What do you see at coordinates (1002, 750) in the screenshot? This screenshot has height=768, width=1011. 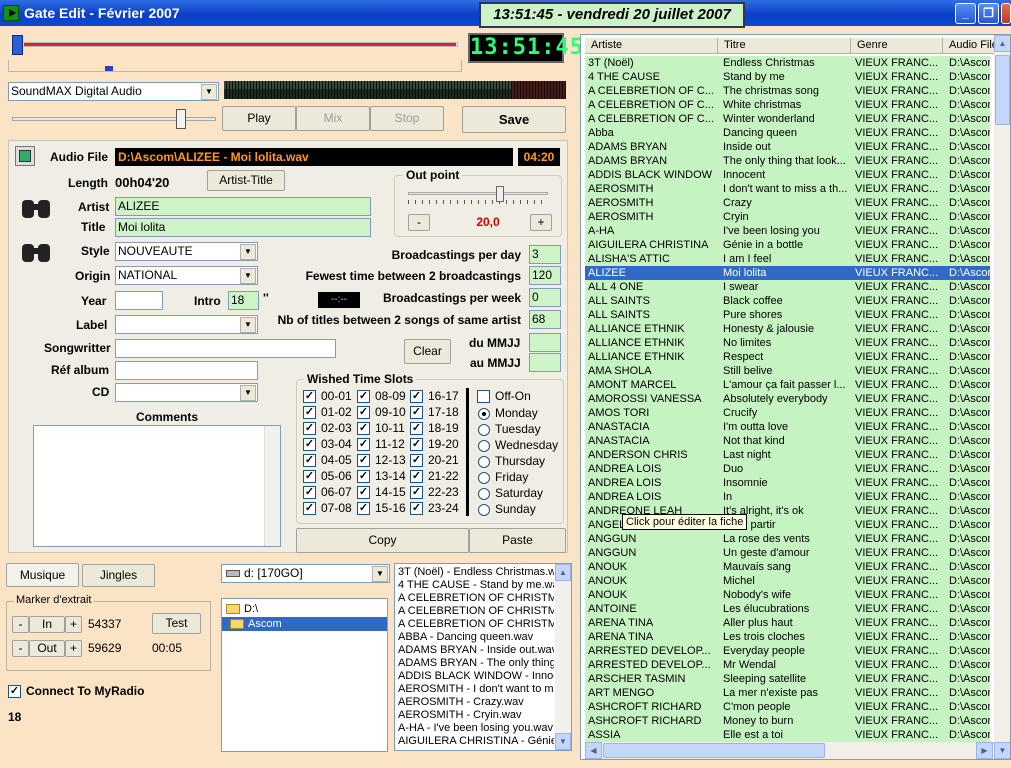 I see `scroll-down-icon: ▼` at bounding box center [1002, 750].